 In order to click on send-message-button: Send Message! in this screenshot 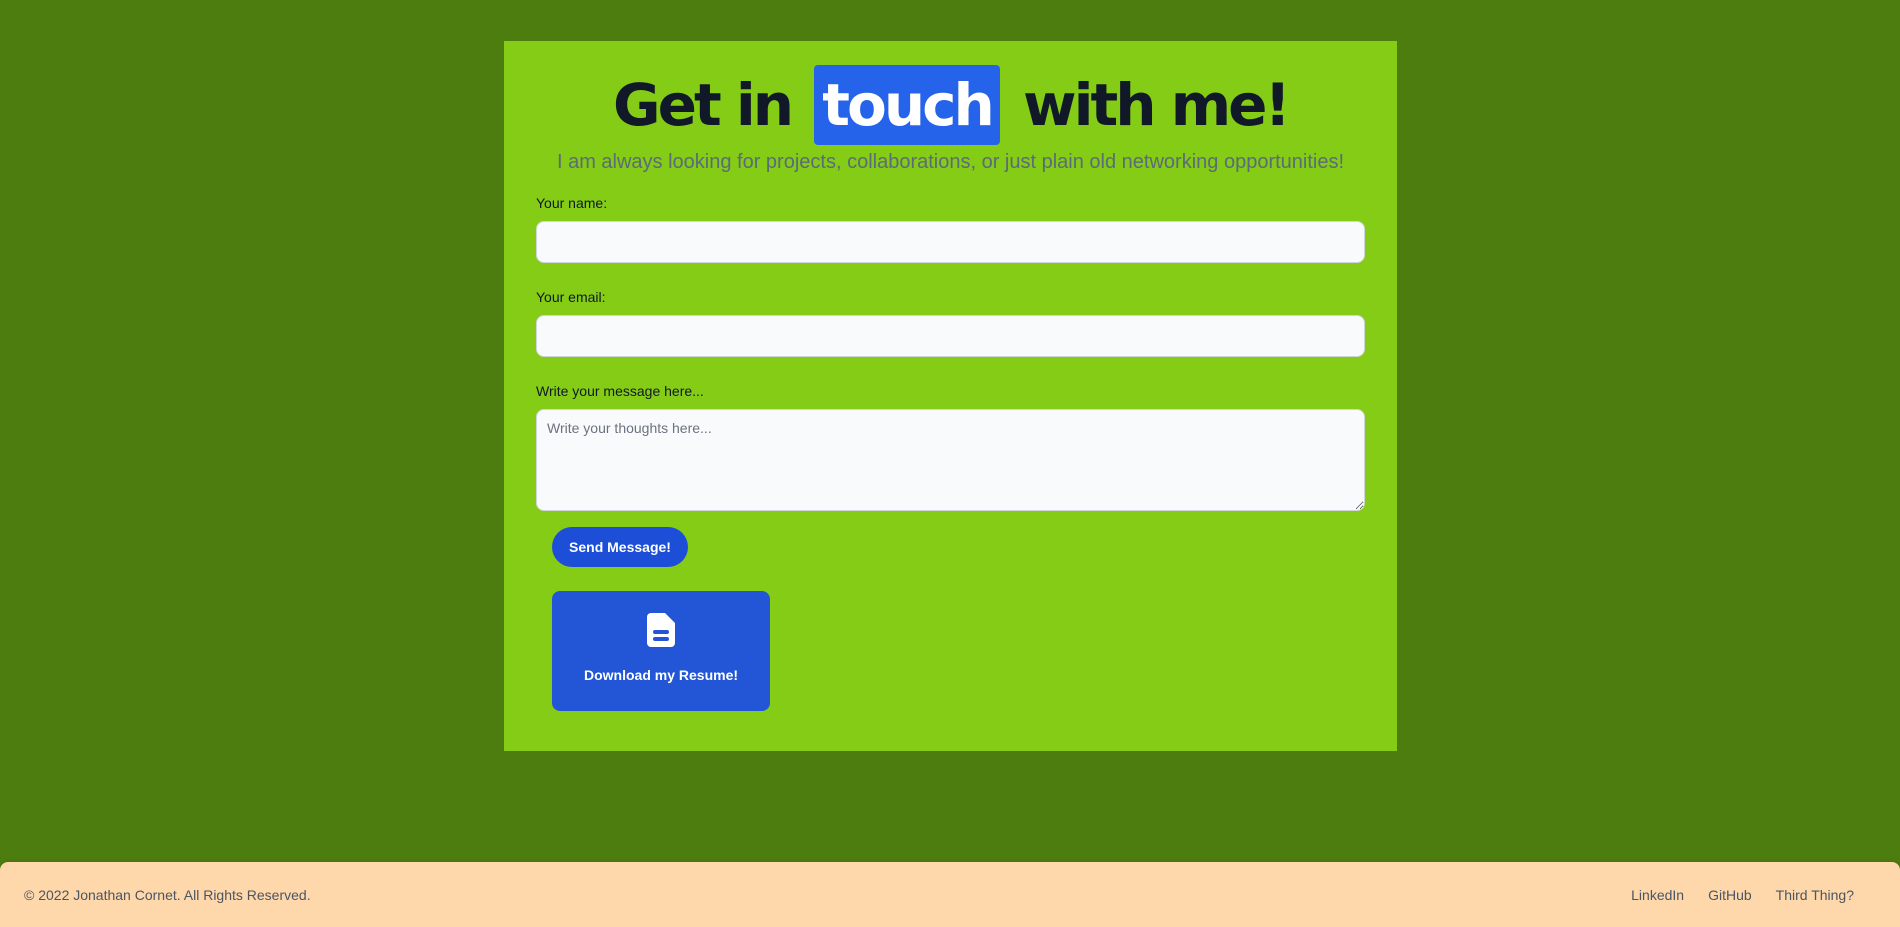, I will do `click(620, 547)`.